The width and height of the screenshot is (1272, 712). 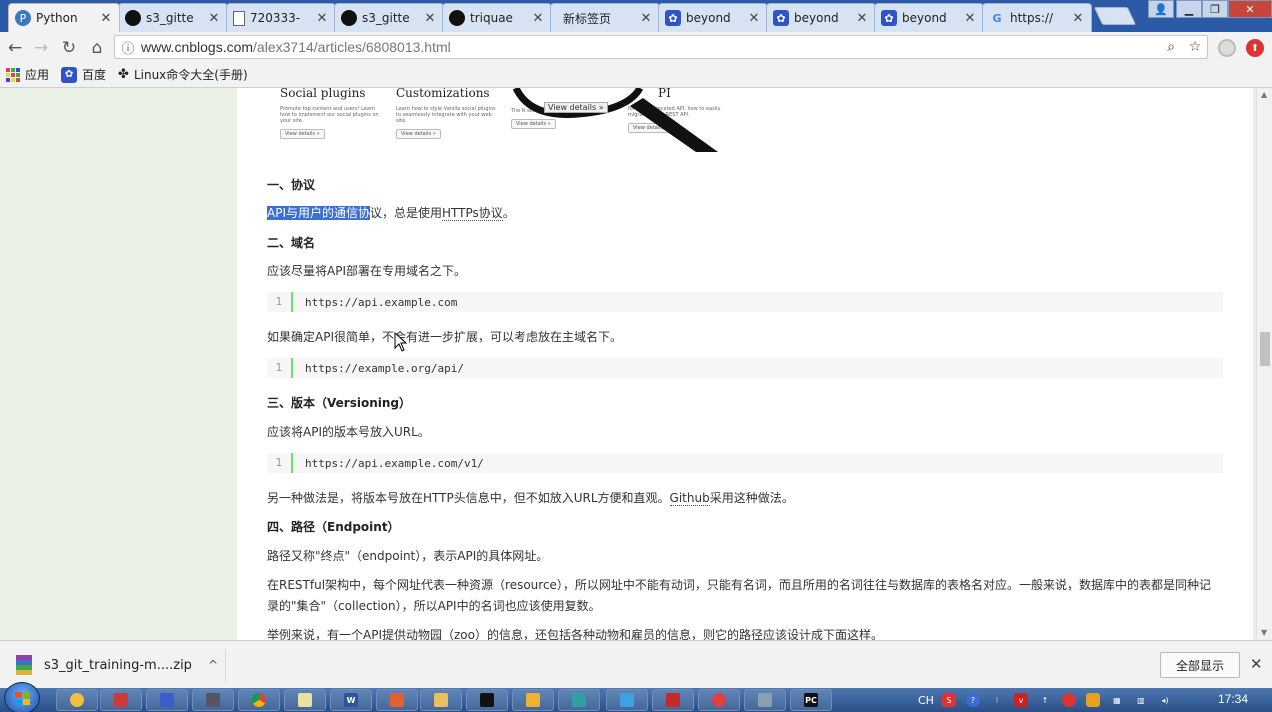 What do you see at coordinates (351, 700) in the screenshot?
I see `taskbar-word: W` at bounding box center [351, 700].